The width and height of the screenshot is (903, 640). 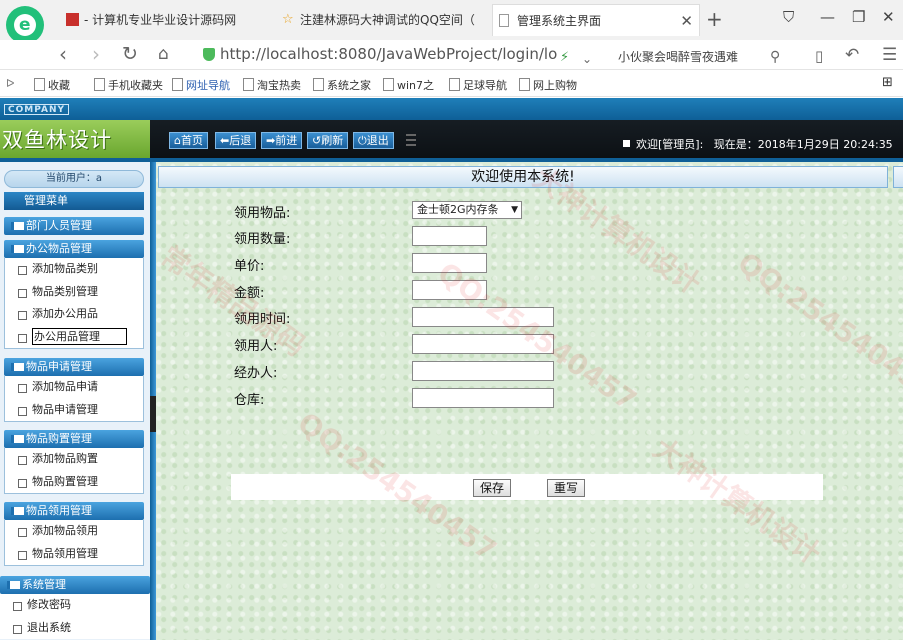 I want to click on user-input, so click(x=483, y=344).